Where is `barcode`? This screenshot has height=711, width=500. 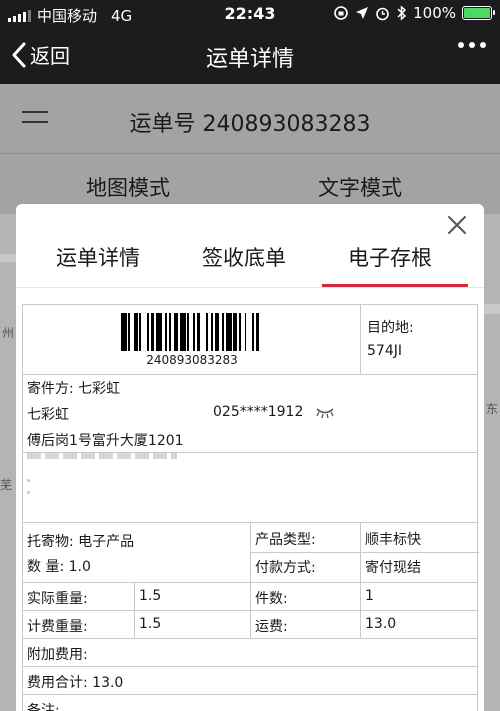 barcode is located at coordinates (192, 332).